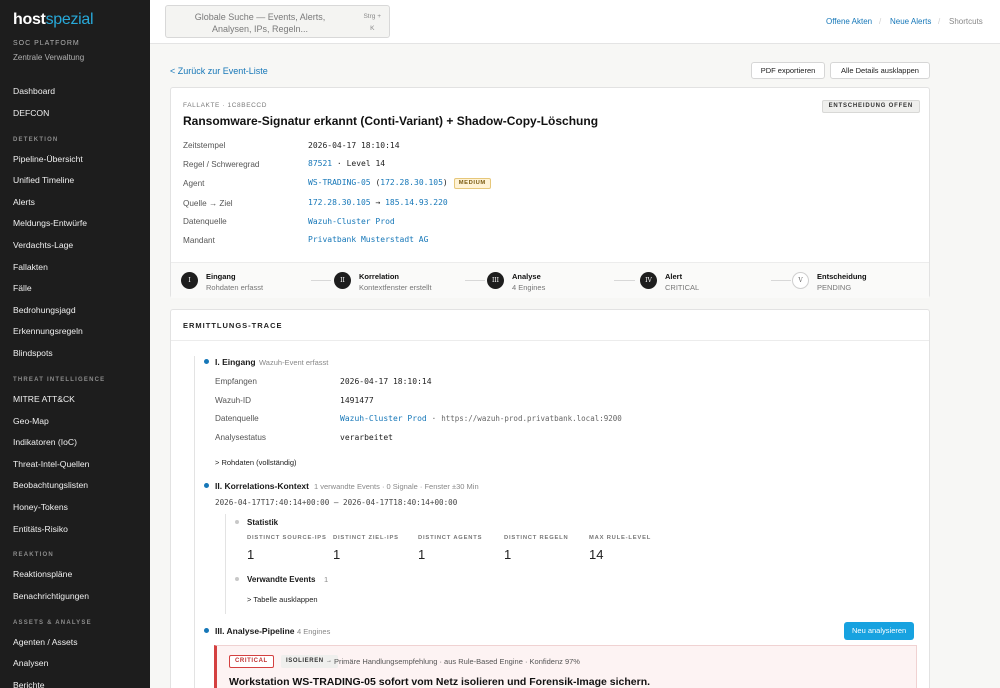 The width and height of the screenshot is (1000, 688). What do you see at coordinates (531, 418) in the screenshot?
I see `datasource-url: https://wazuh-prod.privatbank.local:9200` at bounding box center [531, 418].